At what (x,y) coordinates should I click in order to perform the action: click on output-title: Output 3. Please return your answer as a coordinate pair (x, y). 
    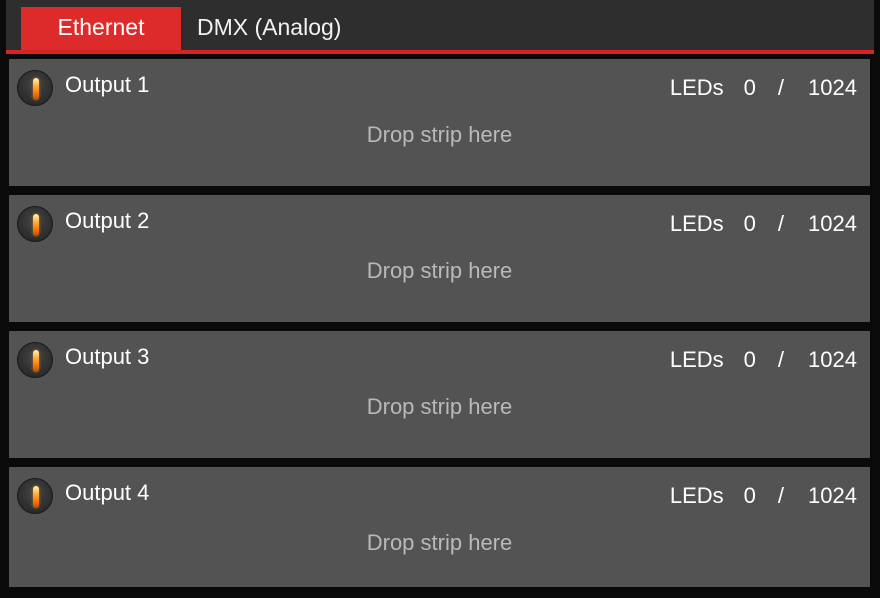
    Looking at the image, I should click on (107, 356).